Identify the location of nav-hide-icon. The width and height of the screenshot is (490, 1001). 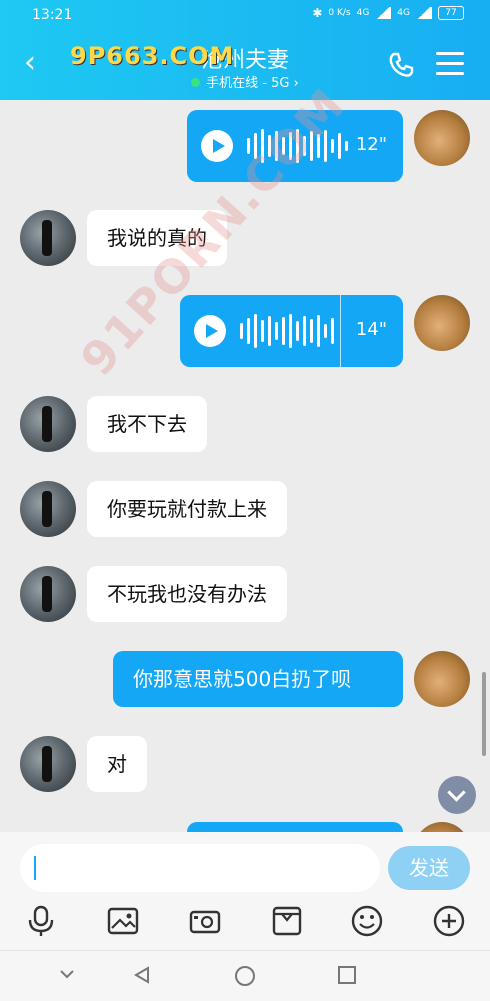
(67, 974).